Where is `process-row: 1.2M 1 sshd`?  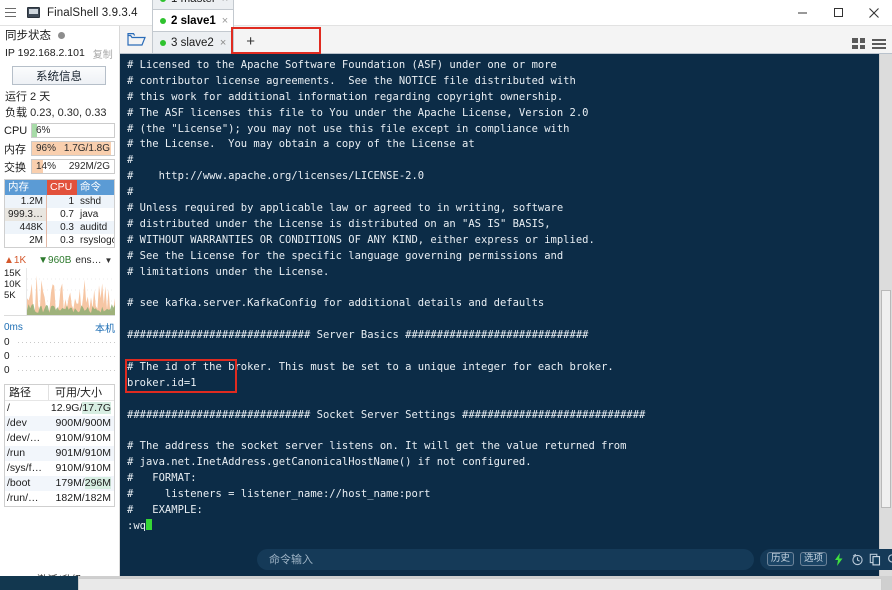 process-row: 1.2M 1 sshd is located at coordinates (59, 201).